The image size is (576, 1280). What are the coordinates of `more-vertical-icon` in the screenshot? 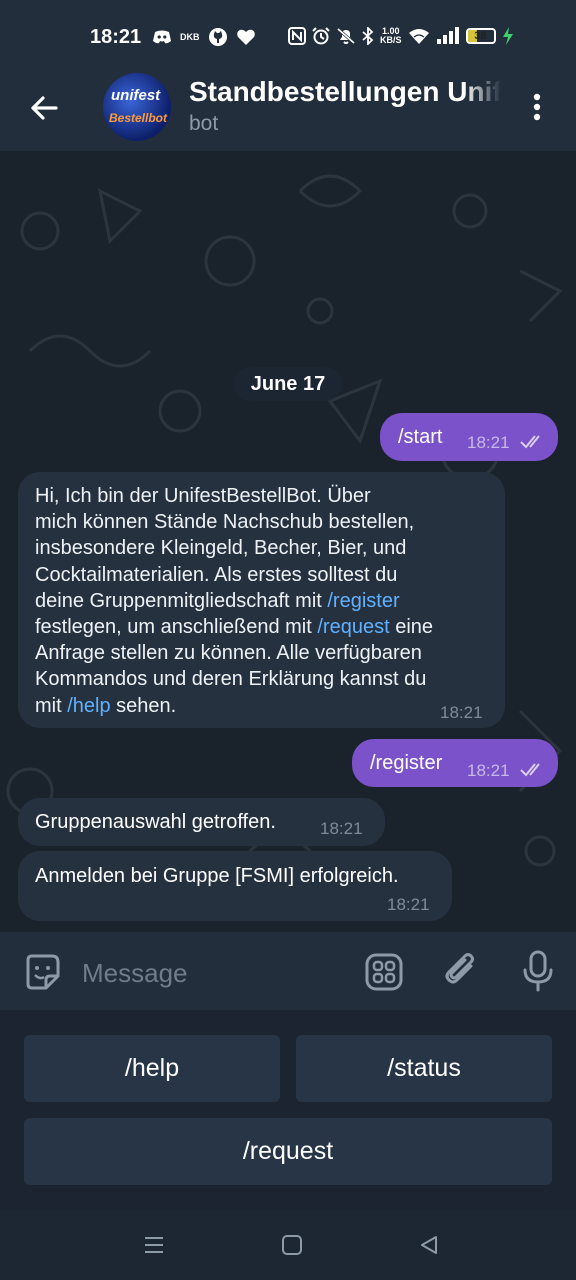 It's located at (537, 107).